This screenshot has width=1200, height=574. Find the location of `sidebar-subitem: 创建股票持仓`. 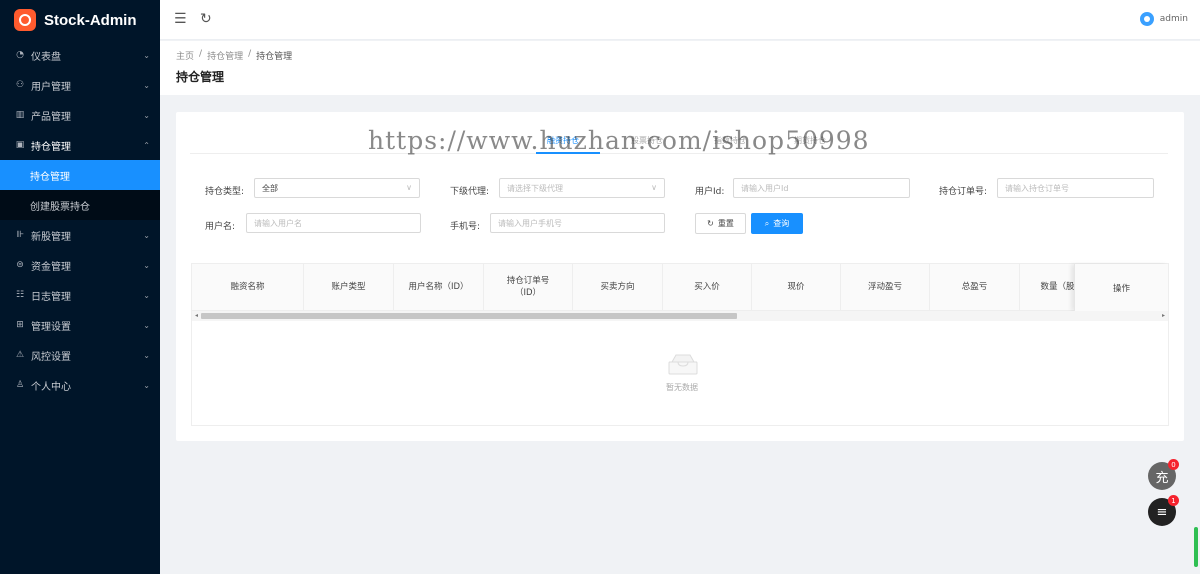

sidebar-subitem: 创建股票持仓 is located at coordinates (80, 205).